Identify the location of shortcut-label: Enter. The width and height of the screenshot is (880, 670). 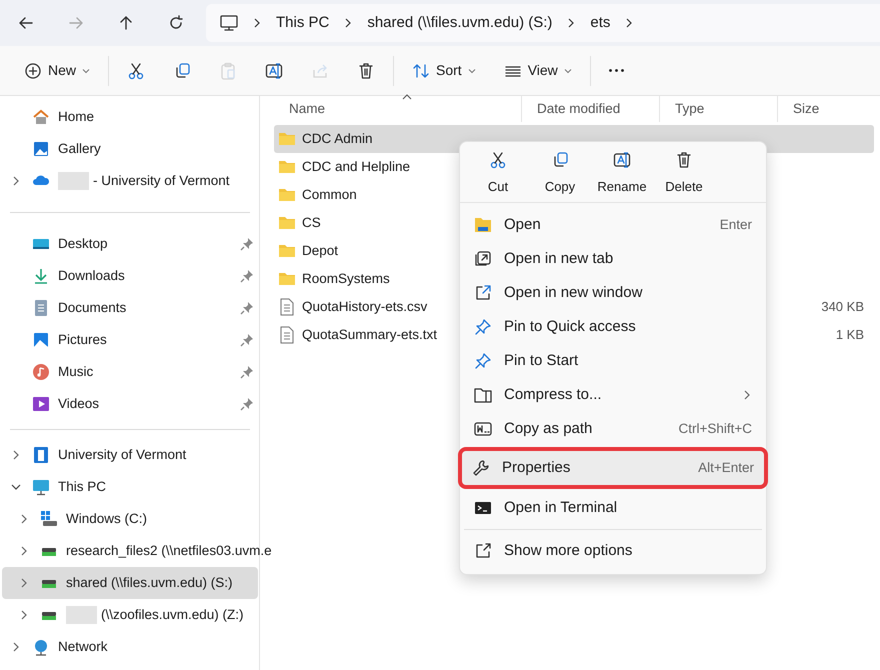
(736, 225).